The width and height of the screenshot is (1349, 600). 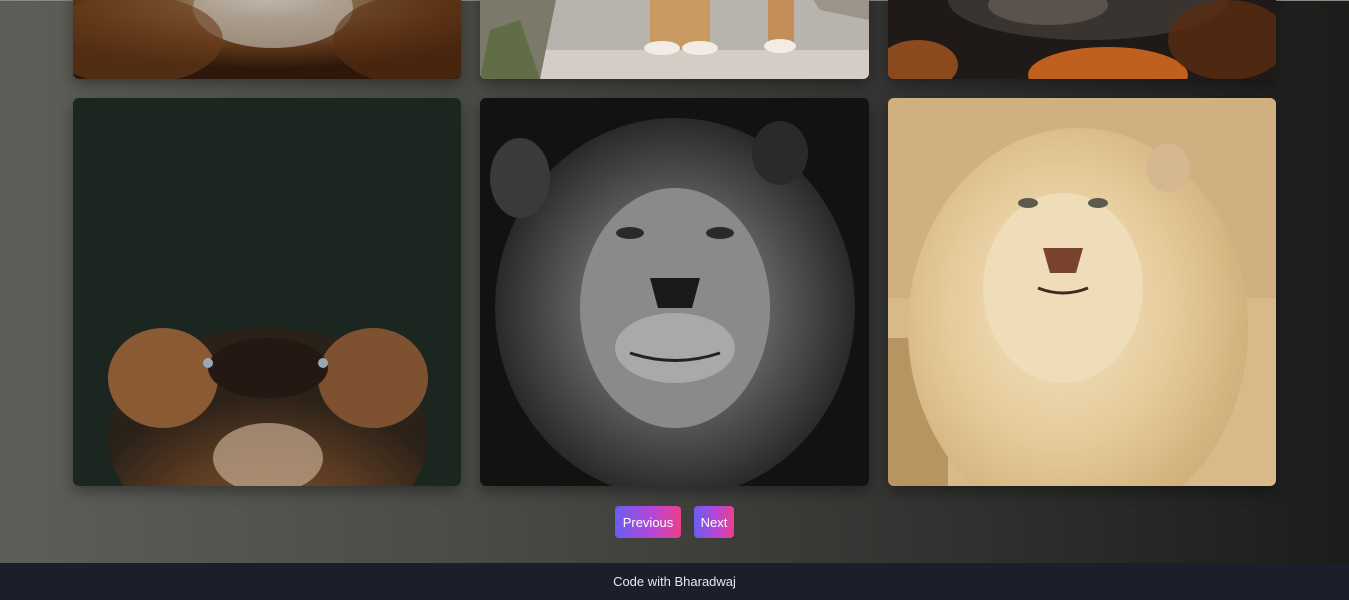 I want to click on footer: Code with Bharadwaj, so click(x=674, y=581).